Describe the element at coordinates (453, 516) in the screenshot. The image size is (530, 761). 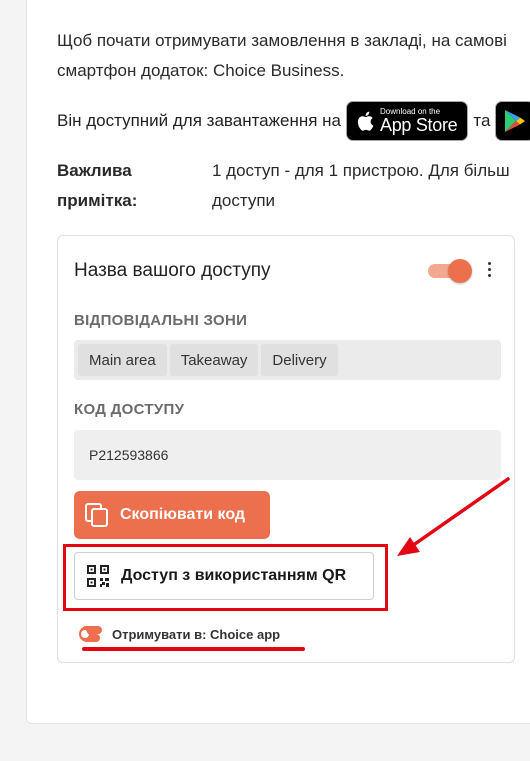
I see `annotation-arrow` at that location.